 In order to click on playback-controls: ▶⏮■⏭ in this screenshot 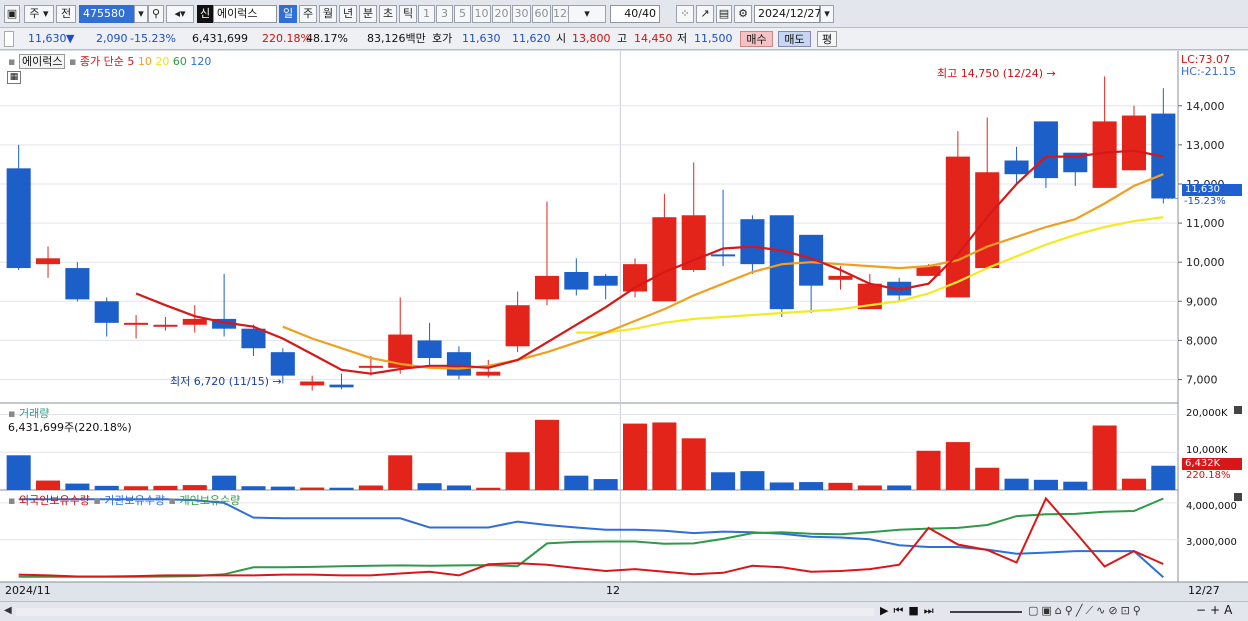, I will do `click(909, 611)`.